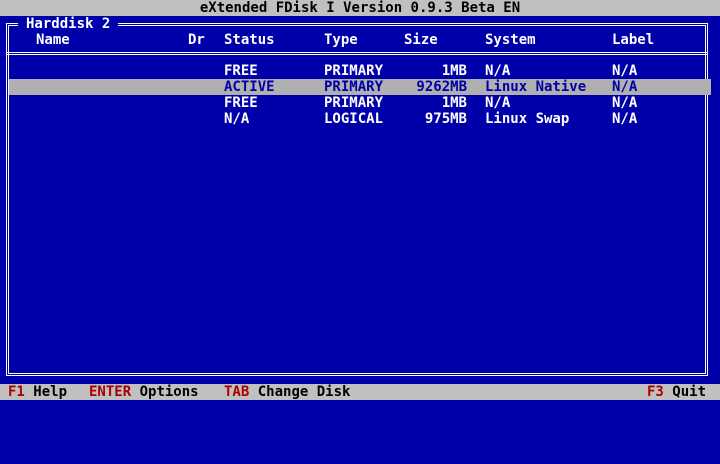 The width and height of the screenshot is (720, 464). I want to click on panel-title: Harddisk 2, so click(68, 24).